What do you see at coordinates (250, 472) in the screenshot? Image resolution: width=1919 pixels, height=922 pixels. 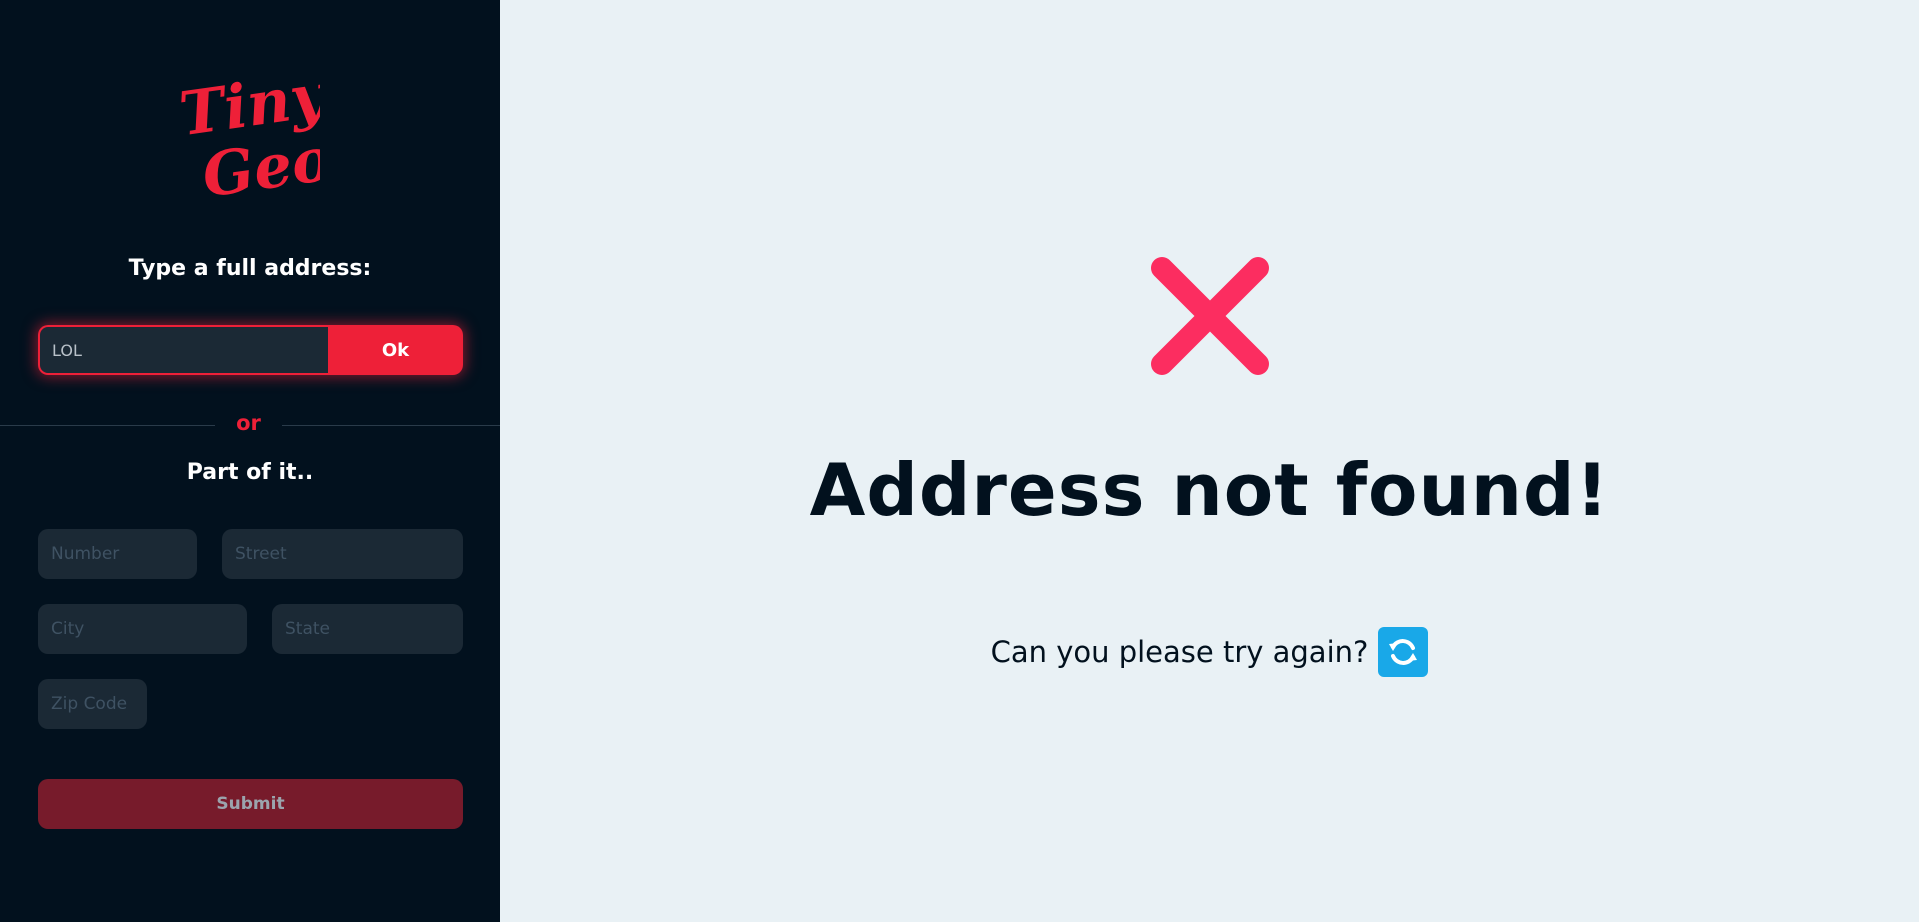 I see `part-address-title: Part of it..` at bounding box center [250, 472].